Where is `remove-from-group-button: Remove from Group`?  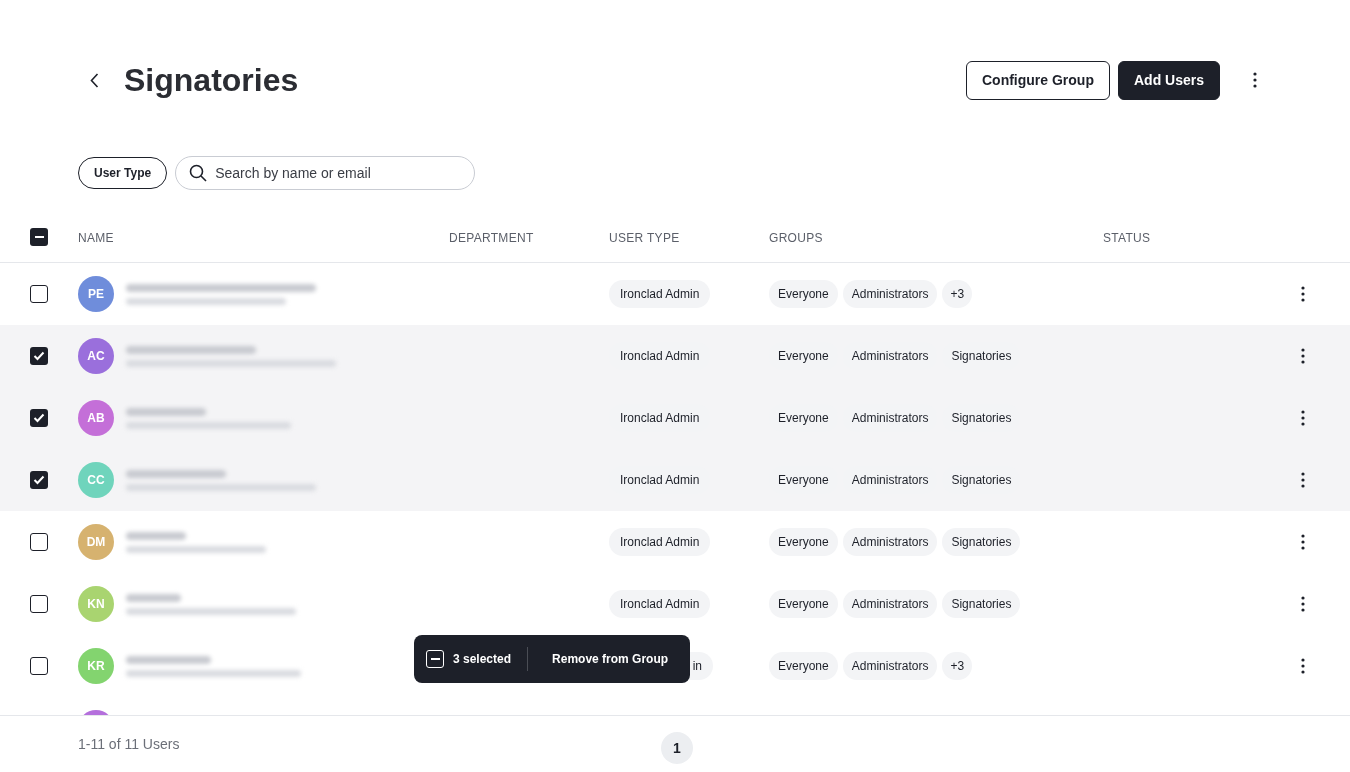 remove-from-group-button: Remove from Group is located at coordinates (610, 659).